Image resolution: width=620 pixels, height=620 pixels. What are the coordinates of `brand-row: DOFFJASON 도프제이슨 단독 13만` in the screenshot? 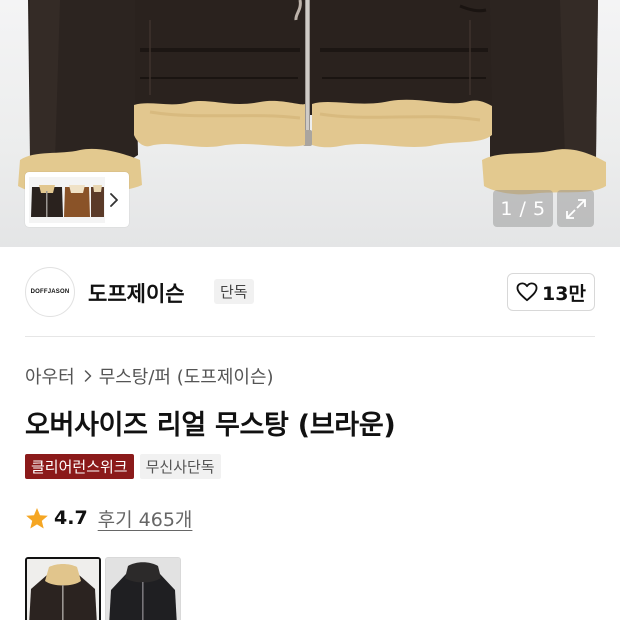 It's located at (310, 292).